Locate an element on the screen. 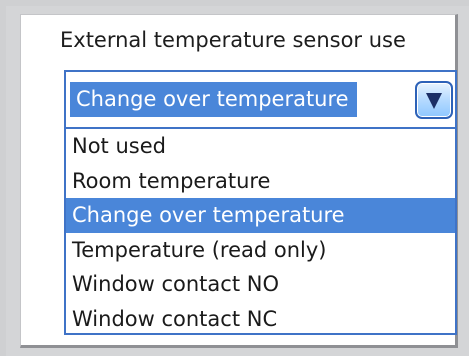 The width and height of the screenshot is (469, 356). option-window-contact-nc: Window contact NC is located at coordinates (260, 319).